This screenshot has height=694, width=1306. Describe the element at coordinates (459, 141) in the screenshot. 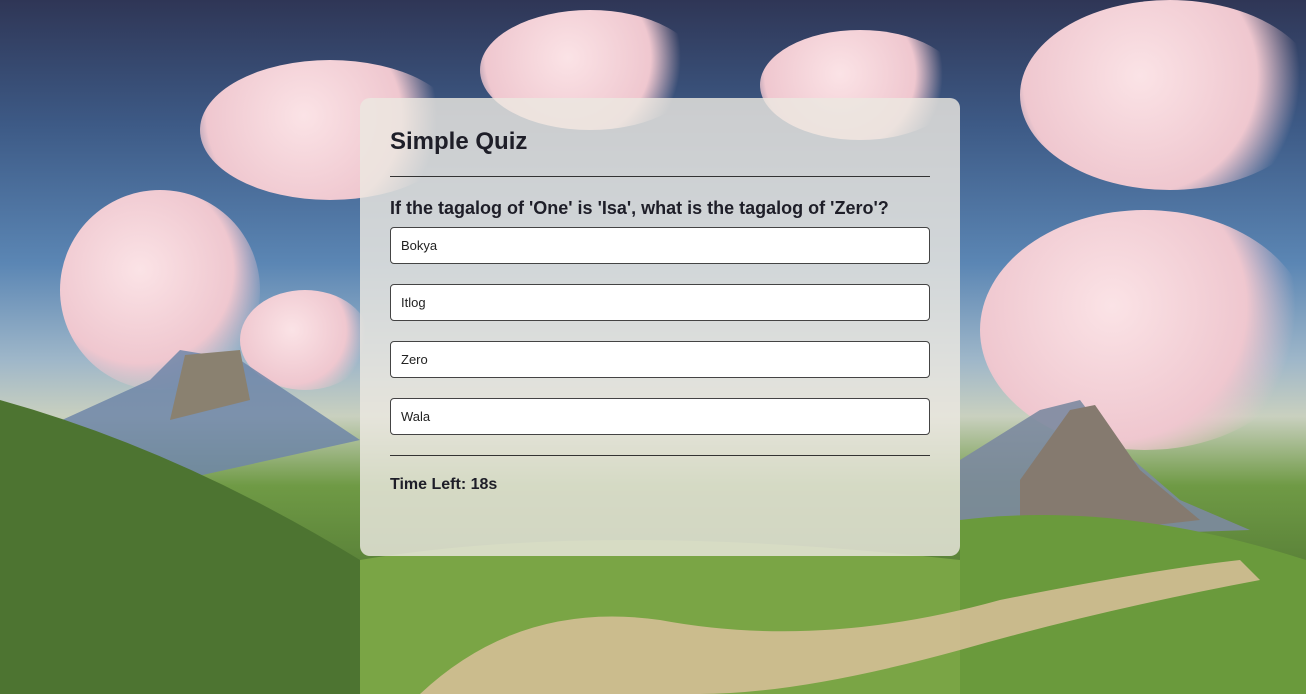

I see `quiz-title: Simple Quiz` at that location.